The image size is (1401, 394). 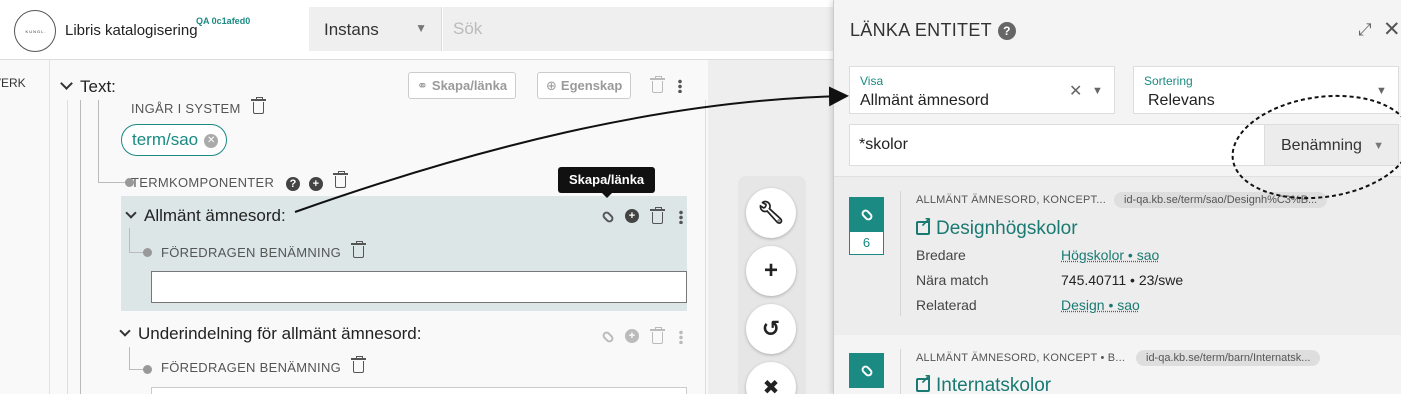 I want to click on close-button: ✖, so click(x=771, y=378).